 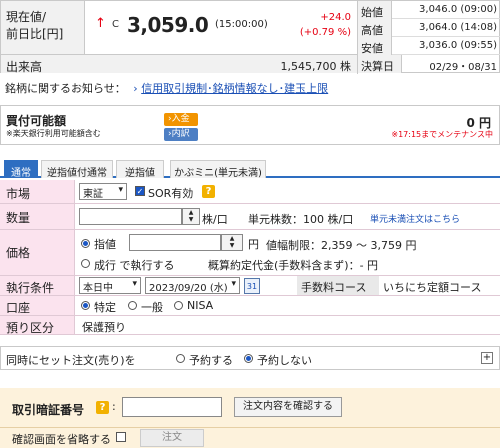 I want to click on odd-lot-link: 単元未満注文はこちら, so click(x=415, y=218).